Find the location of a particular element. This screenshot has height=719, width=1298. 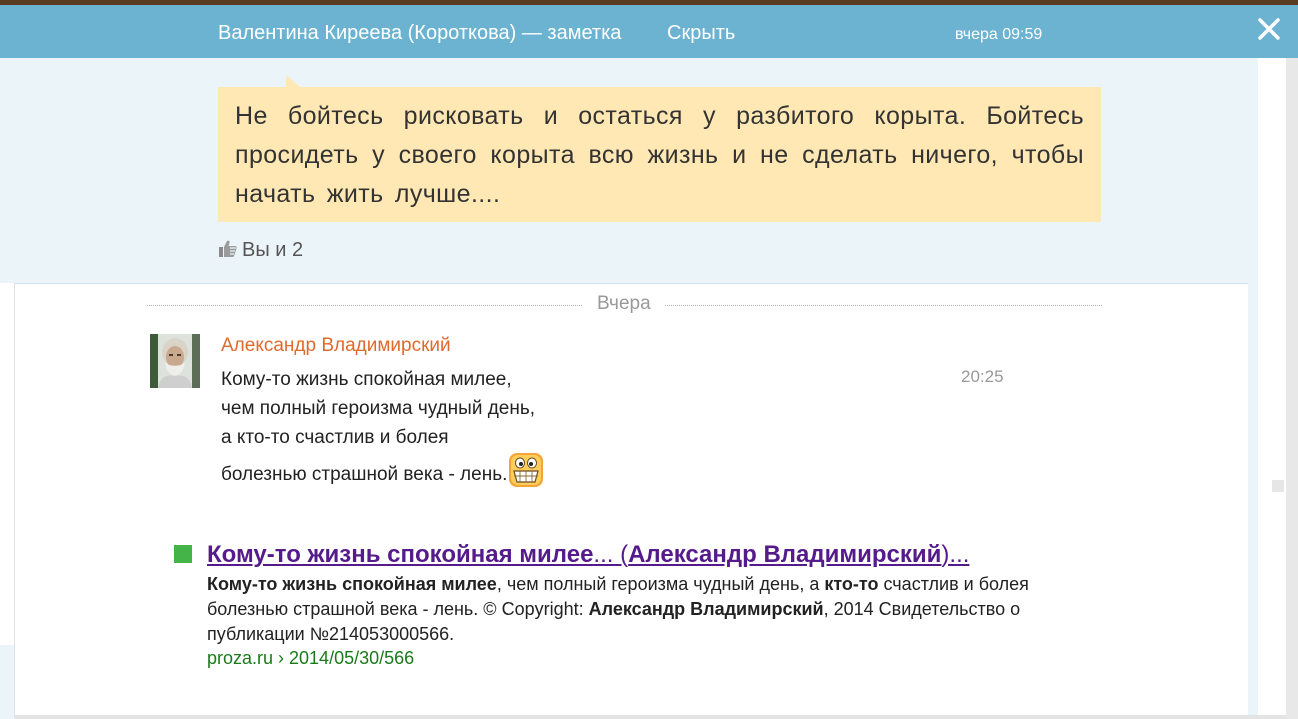

comment-author: Александр Владимирский is located at coordinates (336, 346).